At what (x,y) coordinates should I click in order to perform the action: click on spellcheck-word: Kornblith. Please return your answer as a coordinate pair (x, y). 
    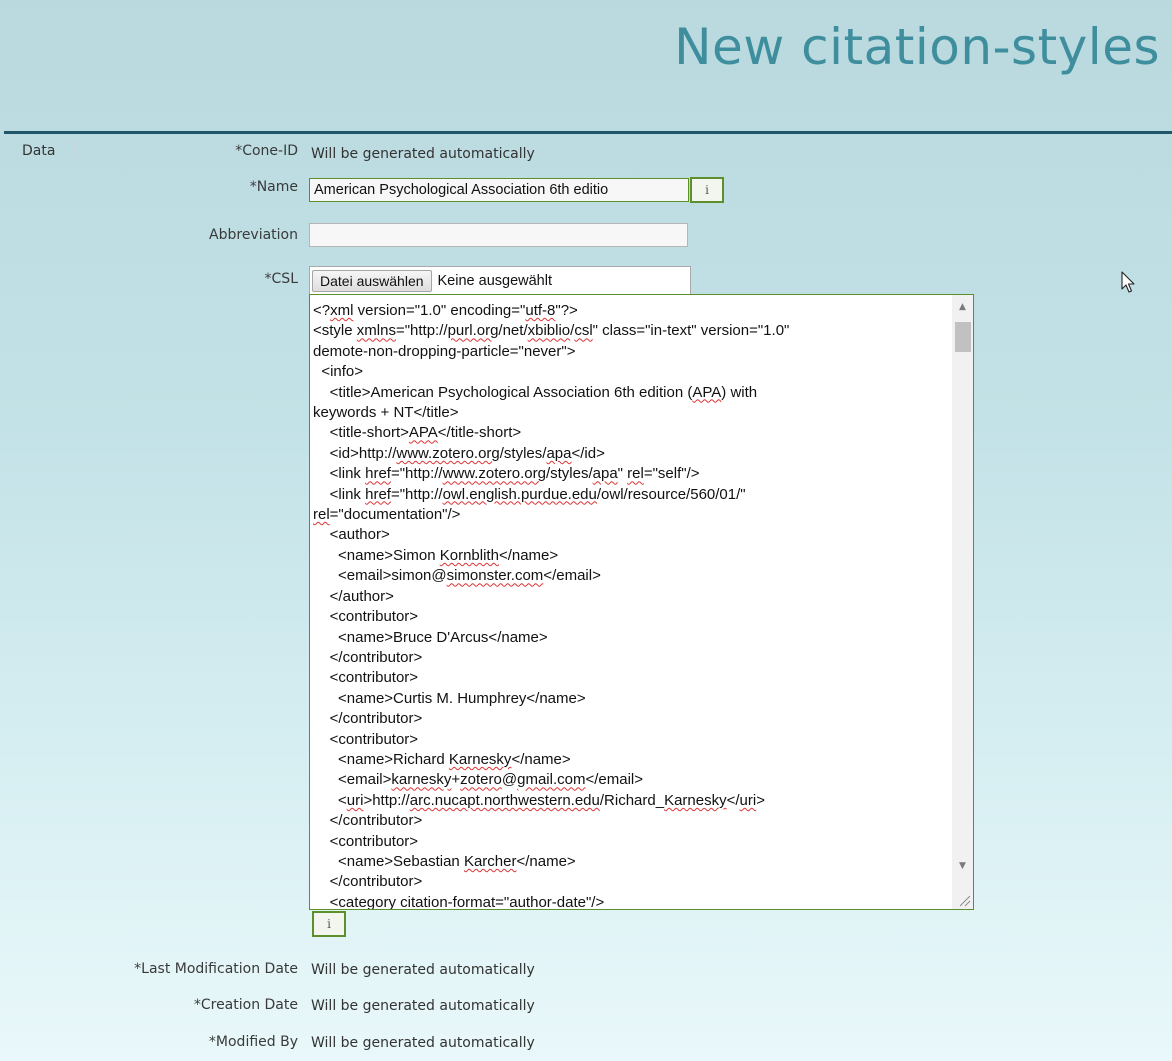
    Looking at the image, I should click on (469, 555).